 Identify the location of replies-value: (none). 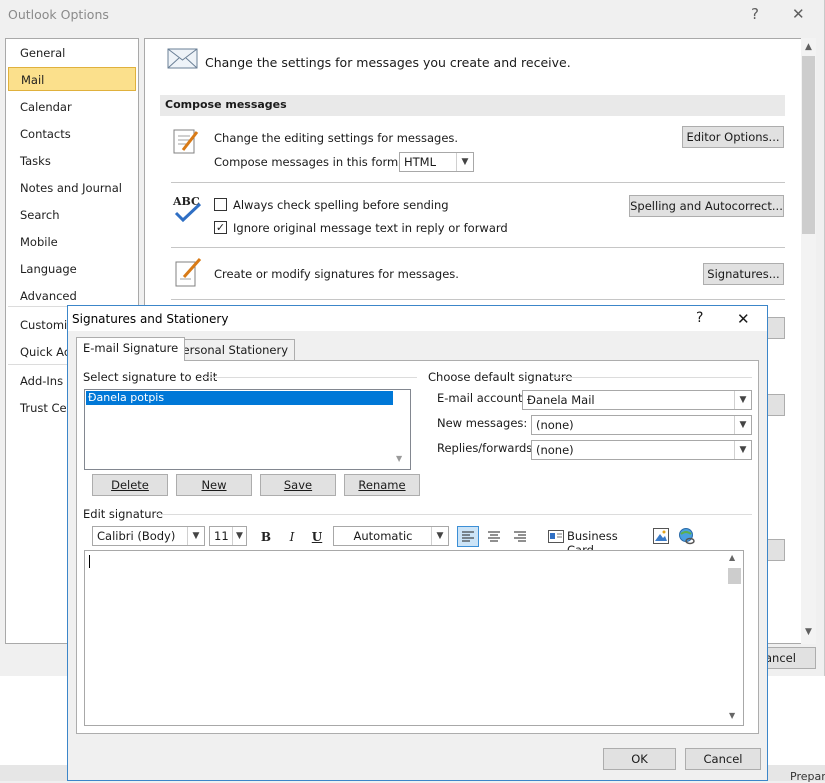
(555, 450).